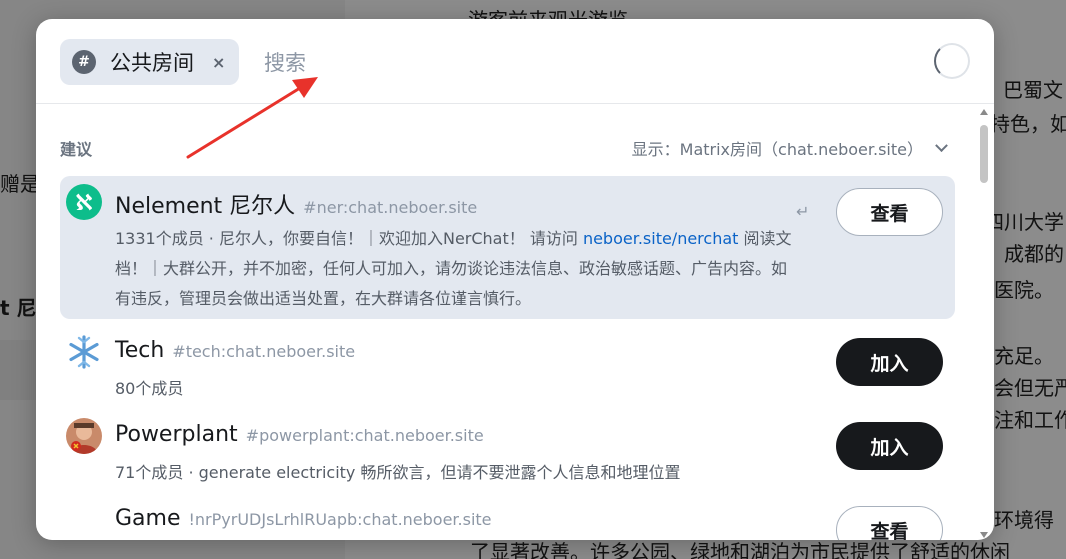  I want to click on room-name: Powerplant #powerplant:chat.neboer.site, so click(299, 434).